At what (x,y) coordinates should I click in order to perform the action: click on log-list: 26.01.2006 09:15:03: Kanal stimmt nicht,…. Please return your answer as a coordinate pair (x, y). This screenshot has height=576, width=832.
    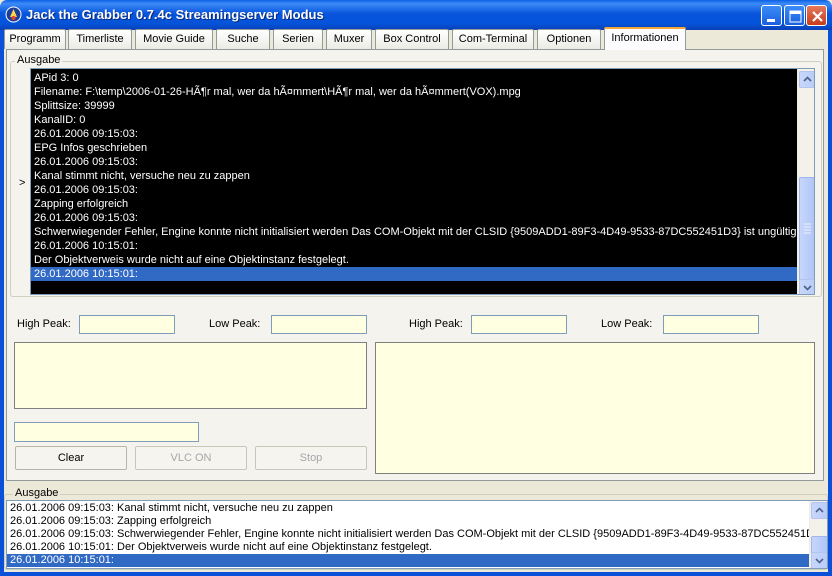
    Looking at the image, I should click on (417, 534).